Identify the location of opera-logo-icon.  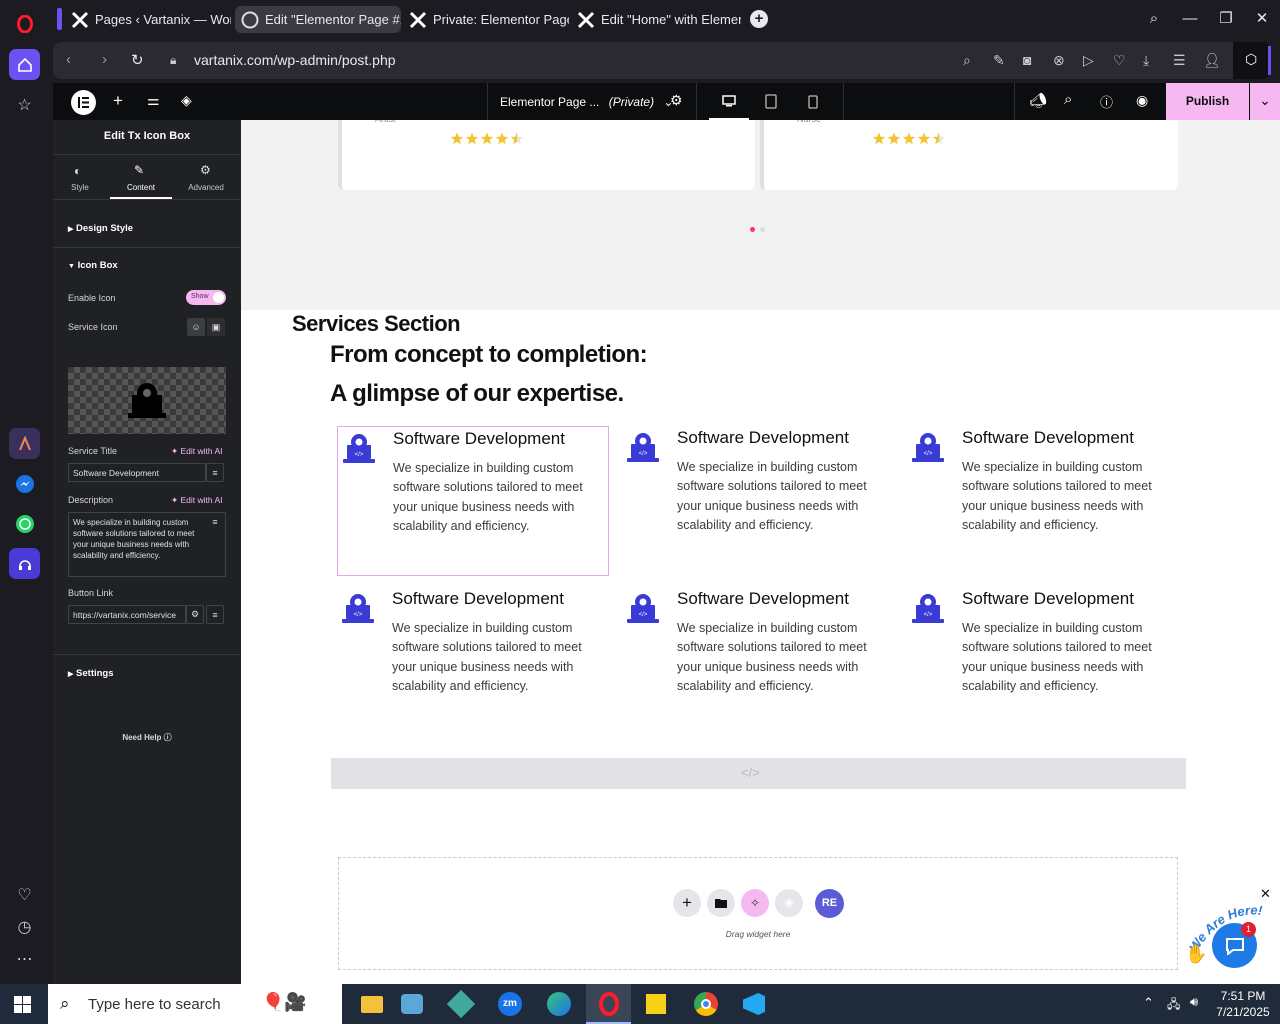
(24, 23).